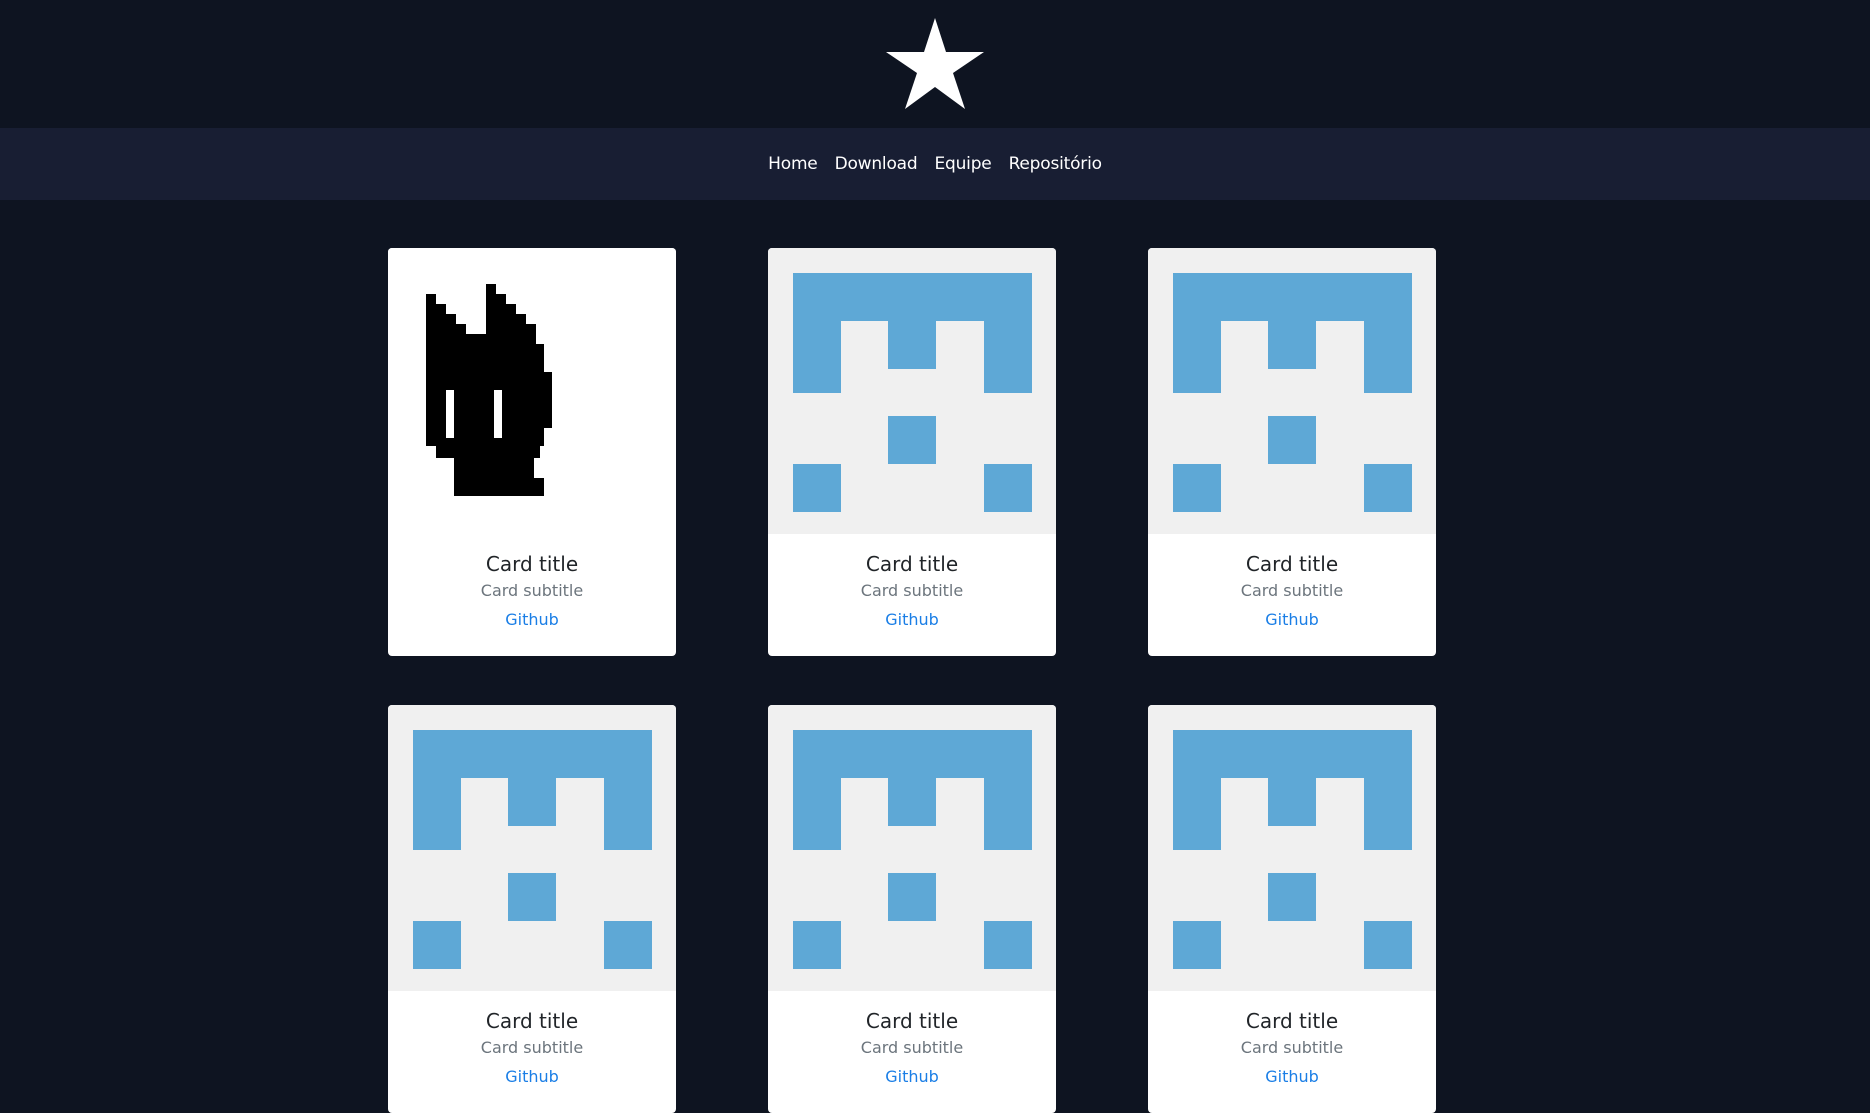 The width and height of the screenshot is (1870, 1113). Describe the element at coordinates (489, 390) in the screenshot. I see `pixel-cat-image` at that location.